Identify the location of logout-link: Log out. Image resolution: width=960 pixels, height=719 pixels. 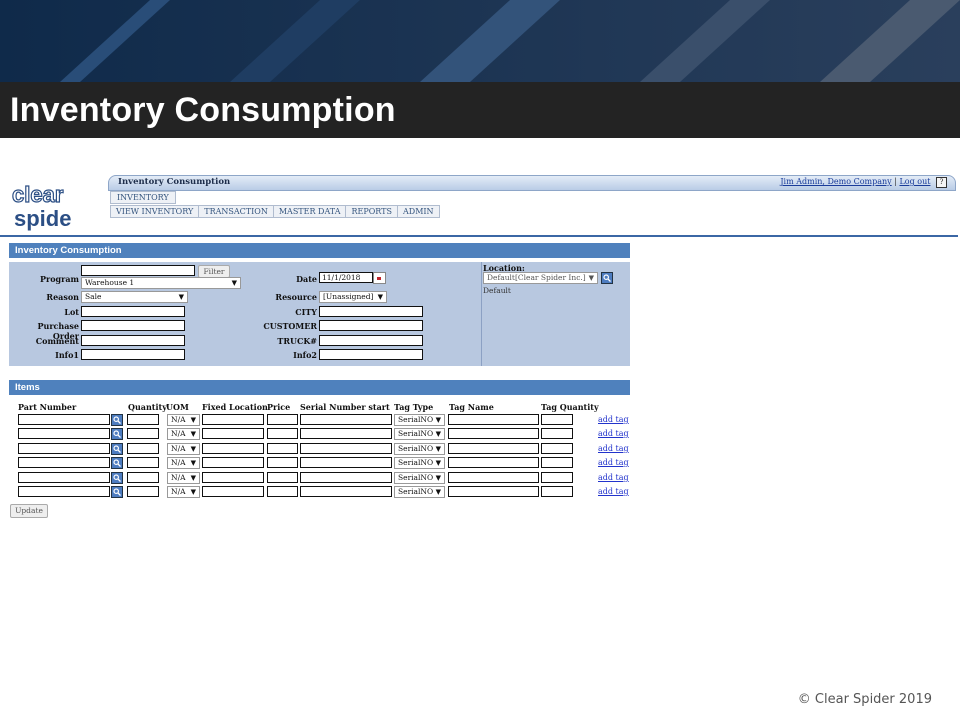
(914, 181).